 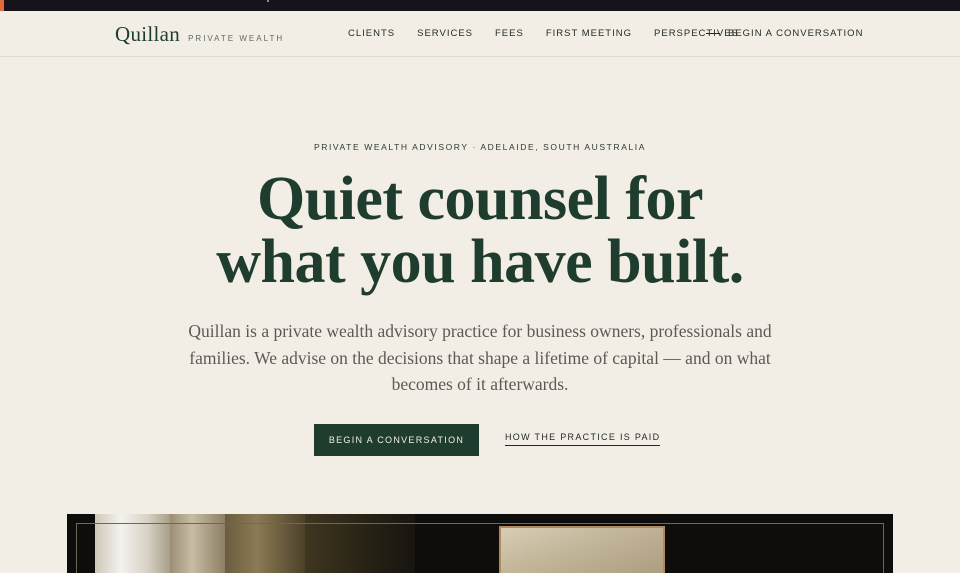 I want to click on nav-cta-link: BEGIN A CONVERSATION, so click(x=784, y=33).